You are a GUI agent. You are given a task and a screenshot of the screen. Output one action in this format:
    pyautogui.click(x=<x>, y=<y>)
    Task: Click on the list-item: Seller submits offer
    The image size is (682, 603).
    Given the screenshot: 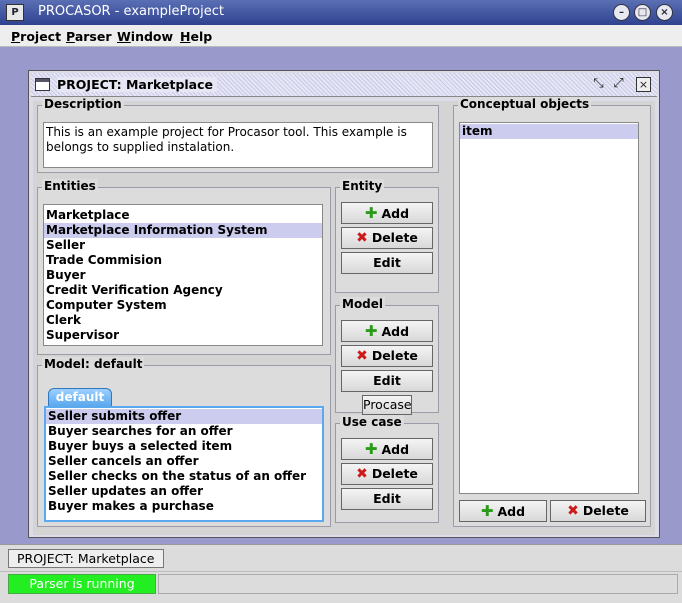 What is the action you would take?
    pyautogui.click(x=184, y=416)
    